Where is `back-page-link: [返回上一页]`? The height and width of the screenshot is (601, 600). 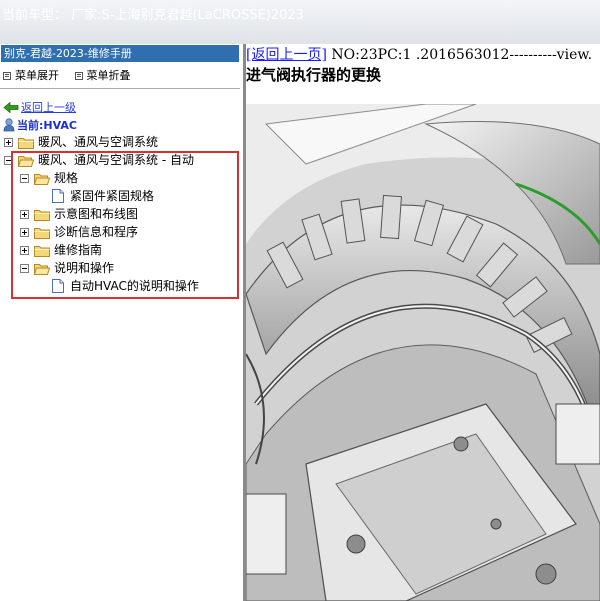
back-page-link: [返回上一页] is located at coordinates (286, 55).